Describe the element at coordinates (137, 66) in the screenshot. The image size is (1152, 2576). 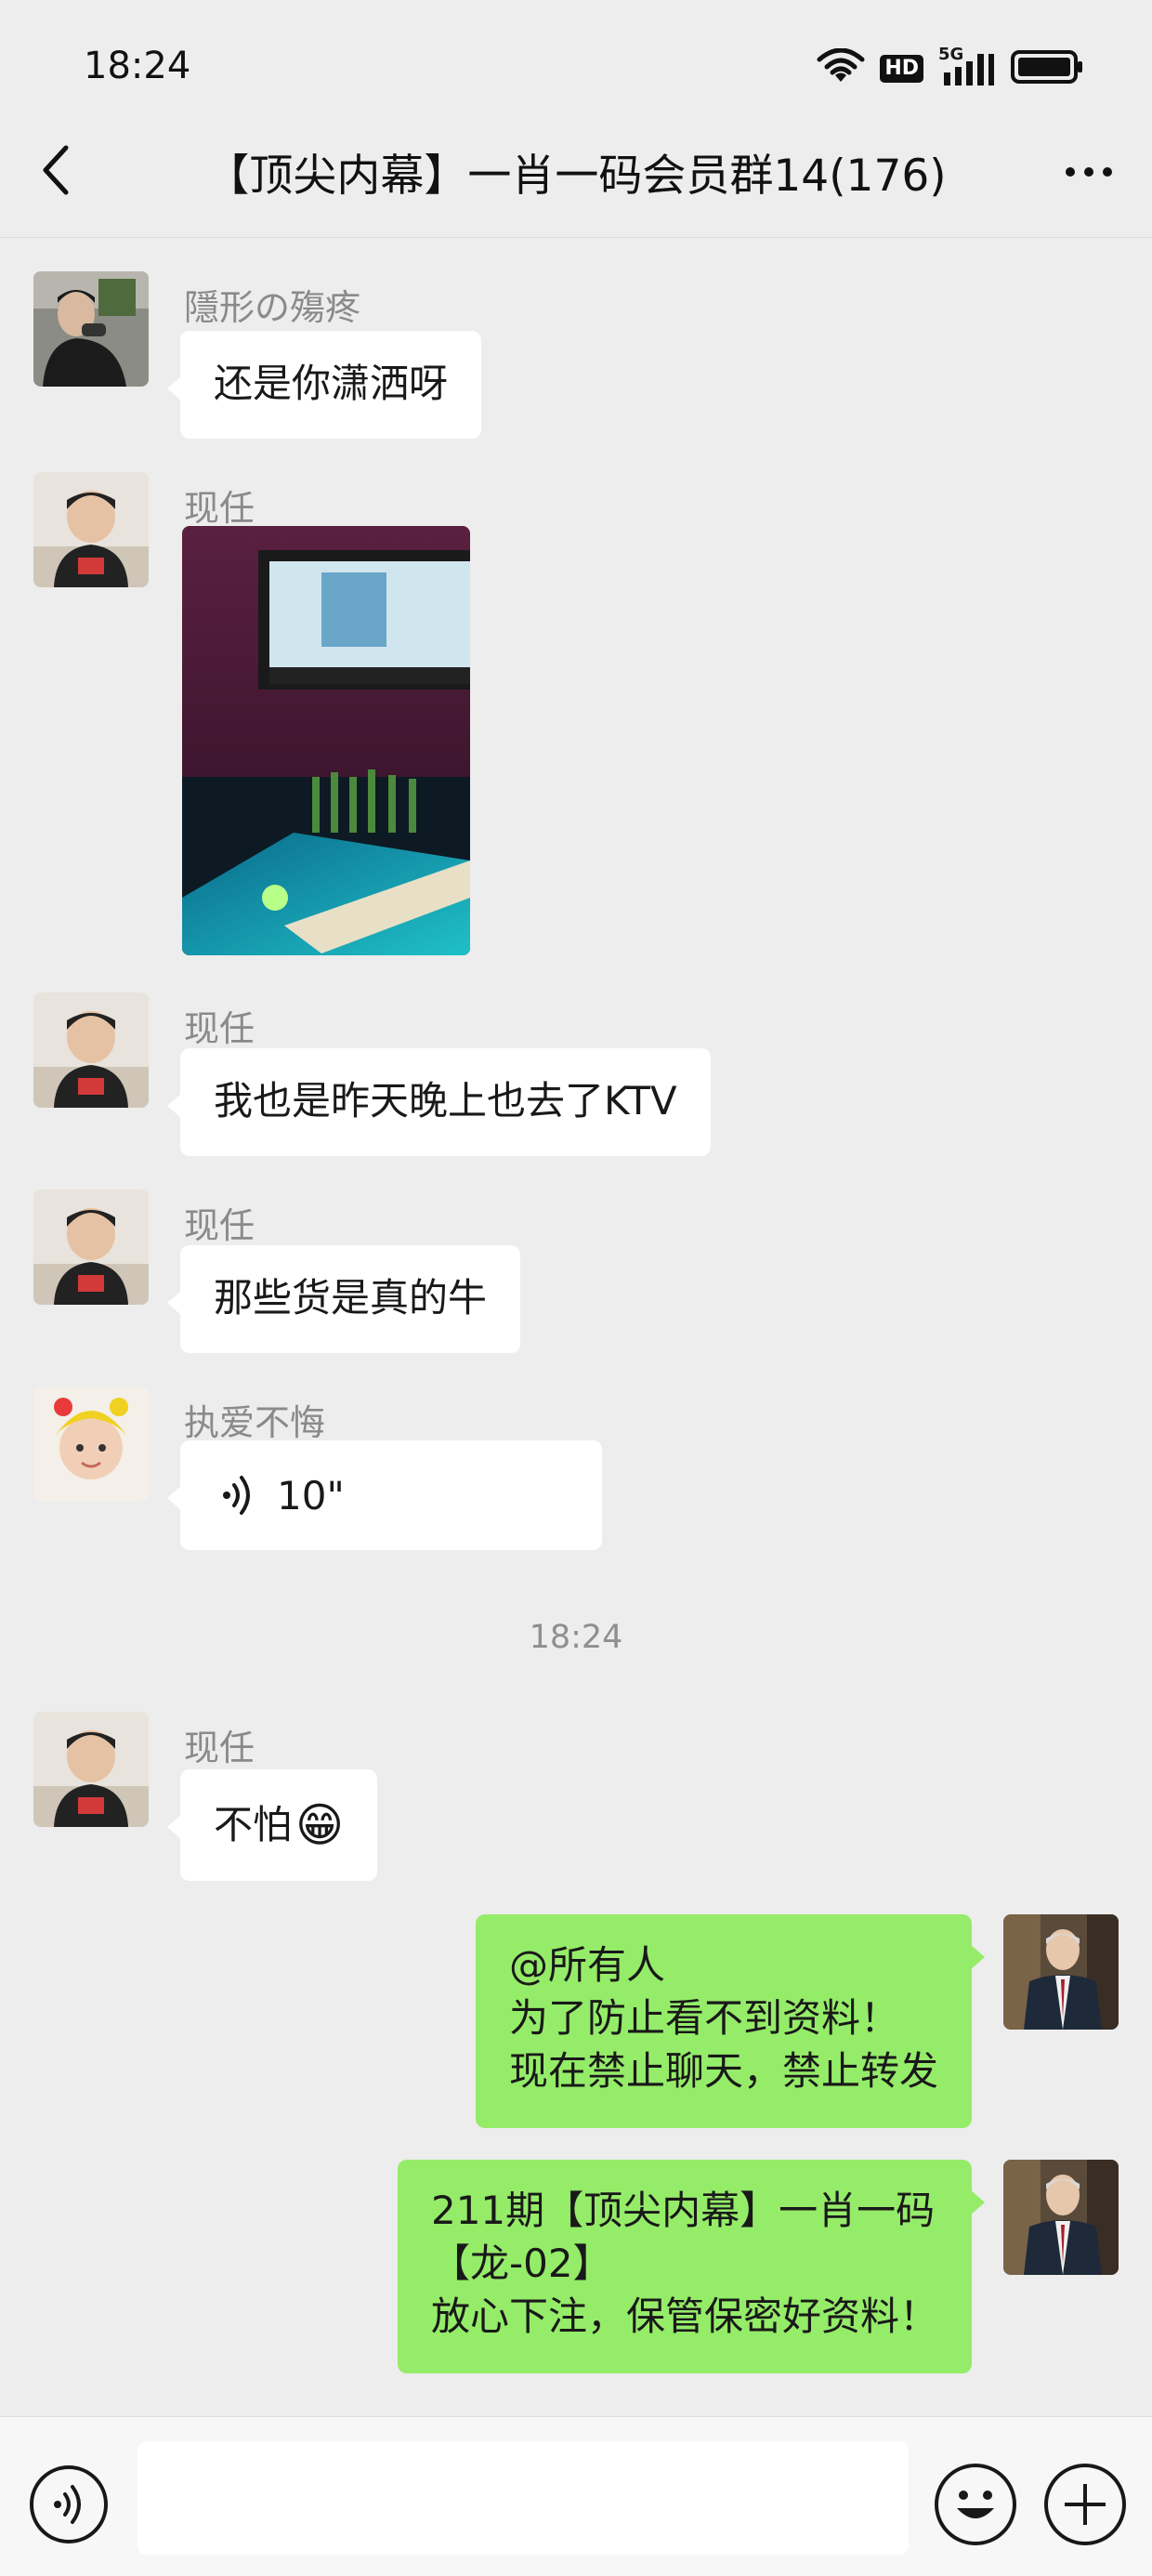
I see `status-time: 18:24` at that location.